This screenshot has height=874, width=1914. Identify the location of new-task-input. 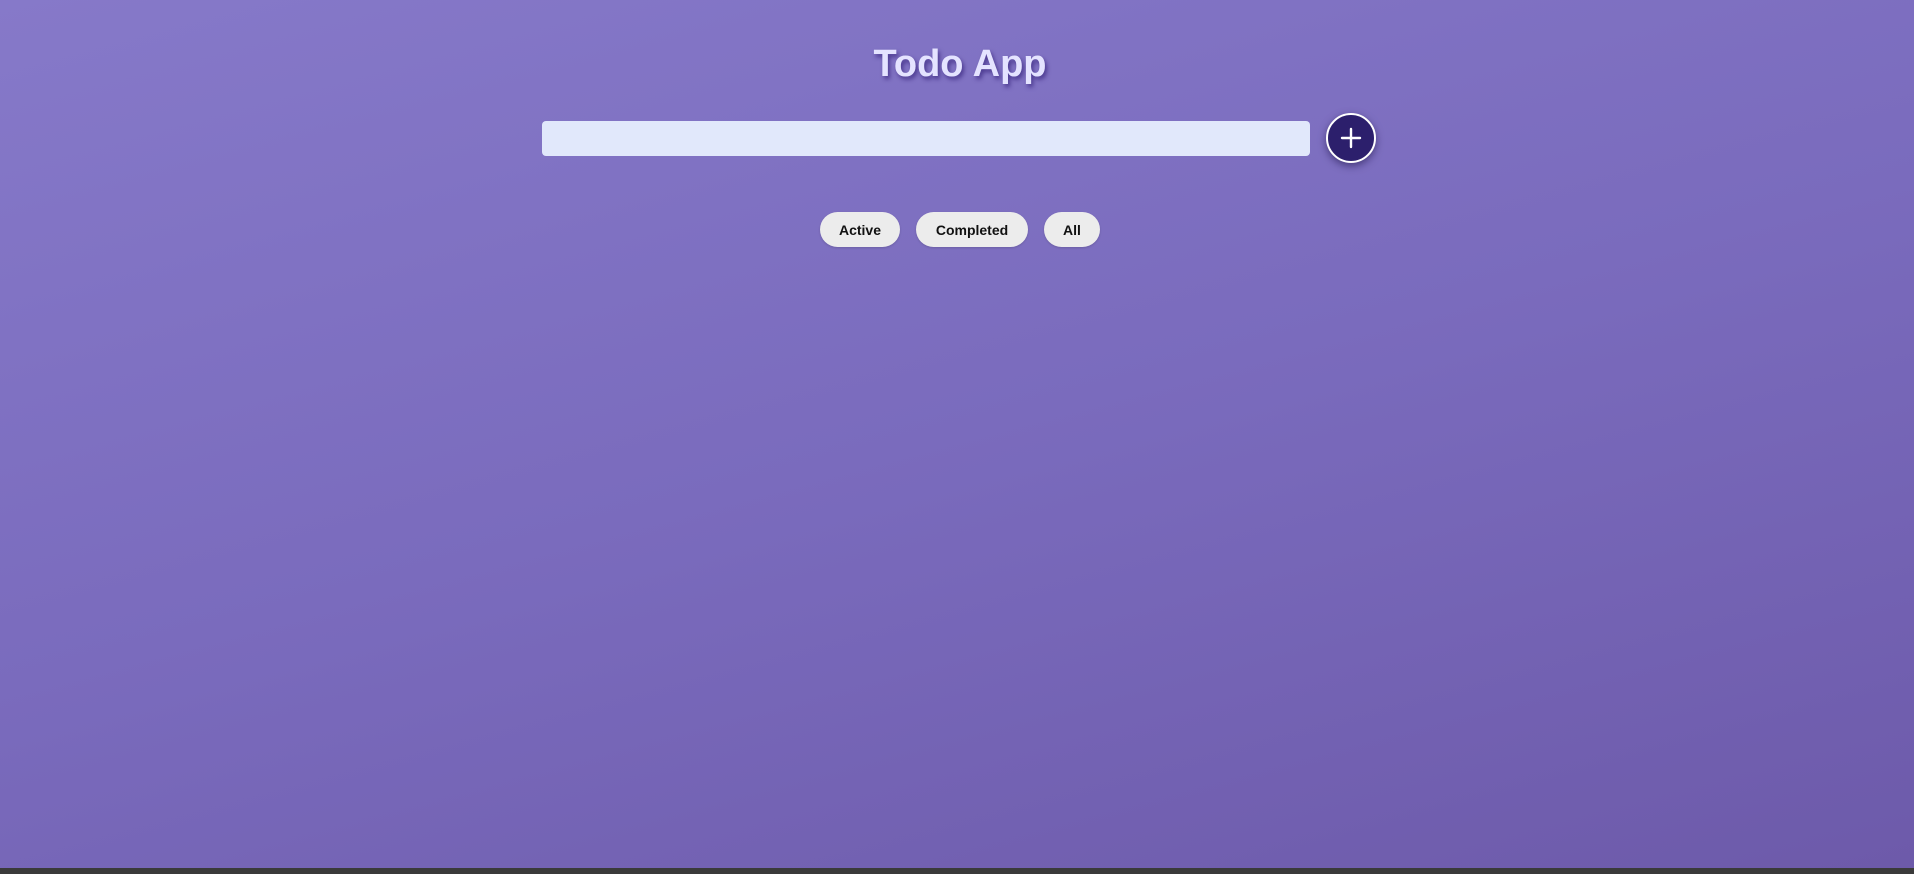
(926, 138).